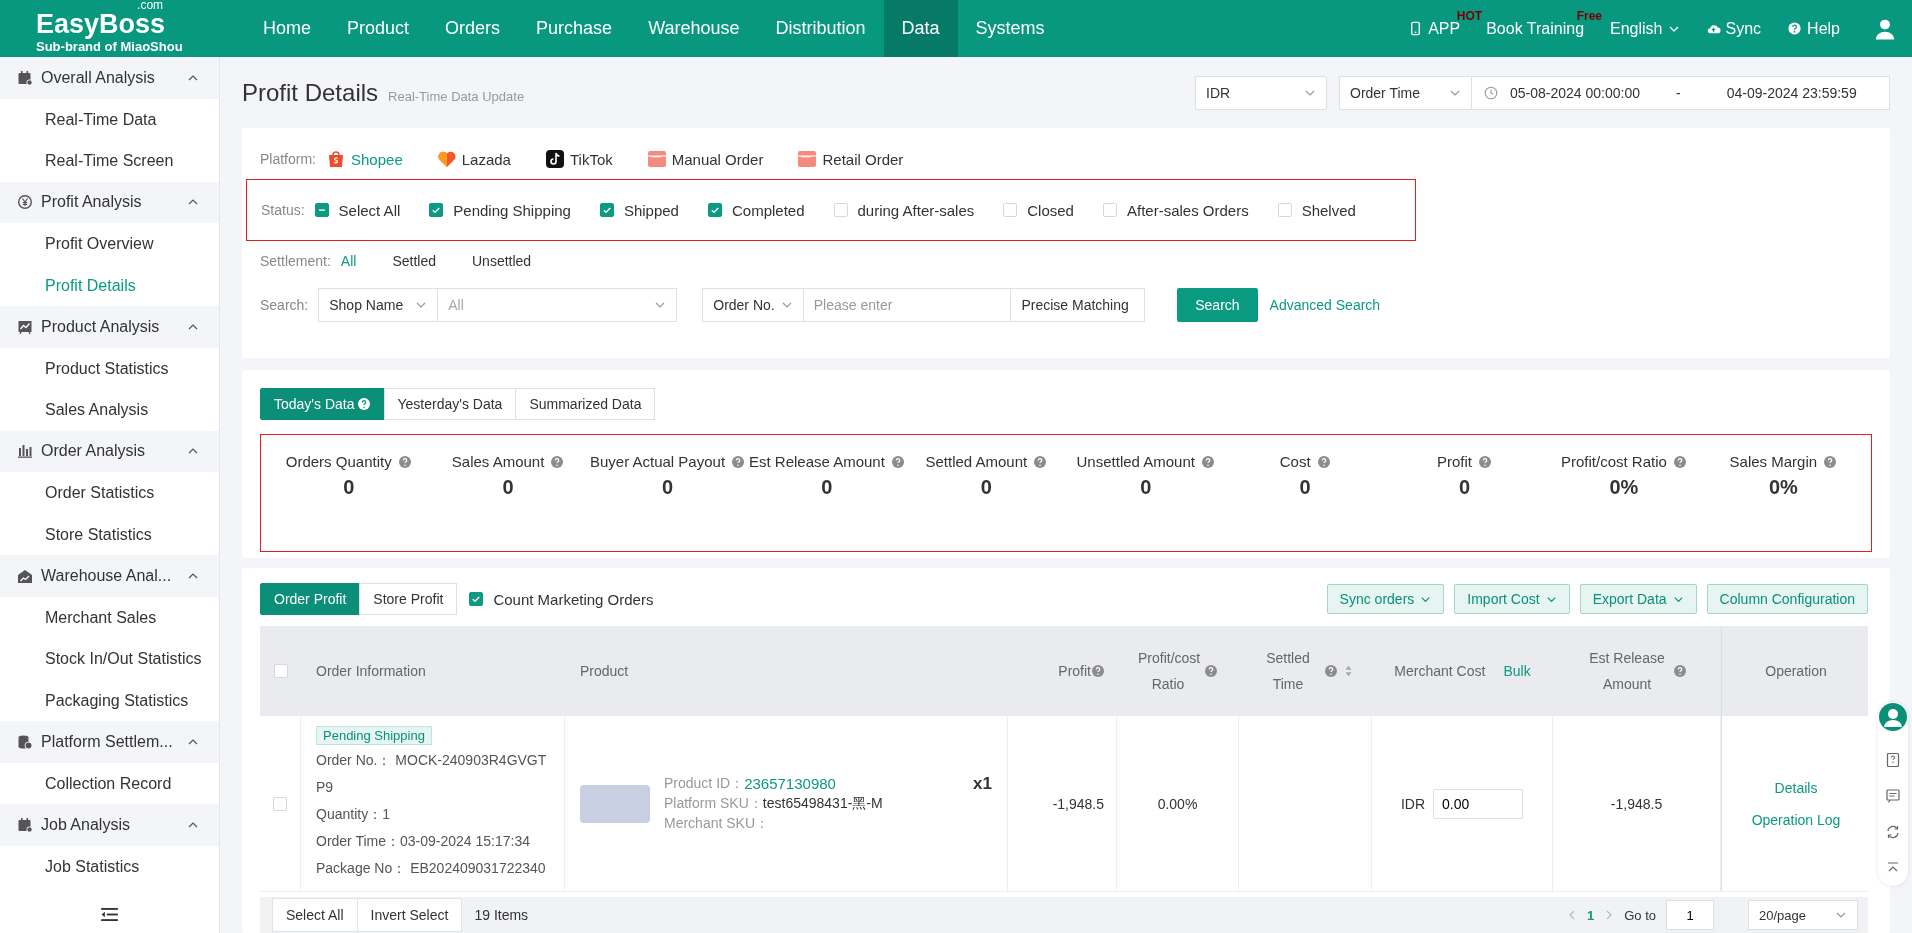  I want to click on settlement-option: All, so click(348, 261).